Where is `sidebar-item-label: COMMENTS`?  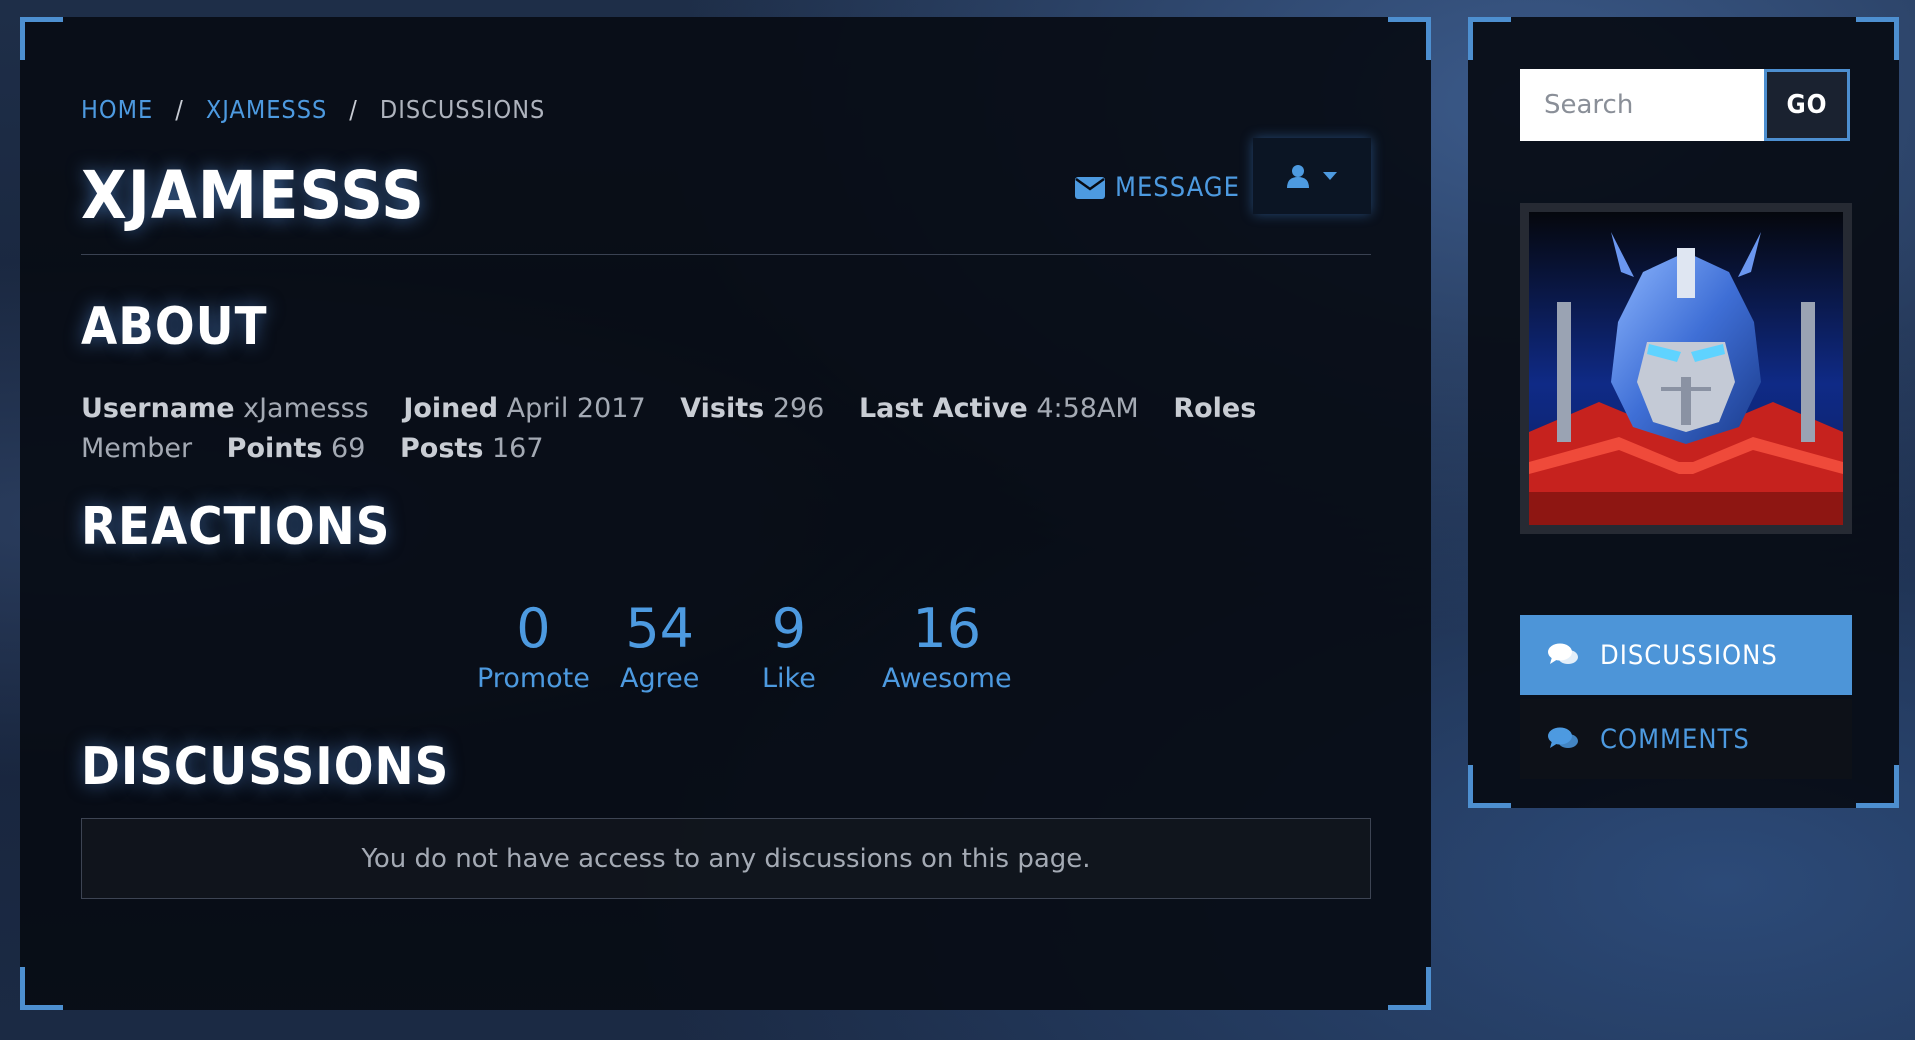
sidebar-item-label: COMMENTS is located at coordinates (1675, 739).